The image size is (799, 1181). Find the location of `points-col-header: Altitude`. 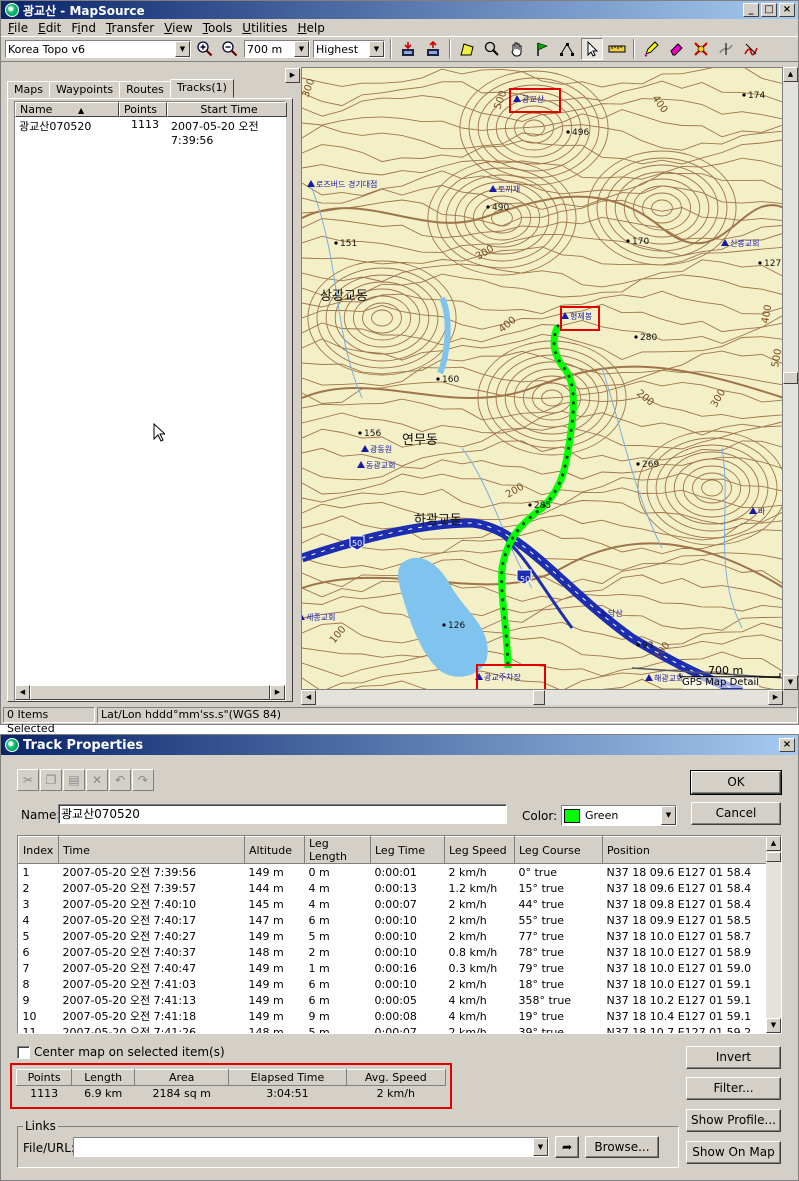

points-col-header: Altitude is located at coordinates (274, 850).